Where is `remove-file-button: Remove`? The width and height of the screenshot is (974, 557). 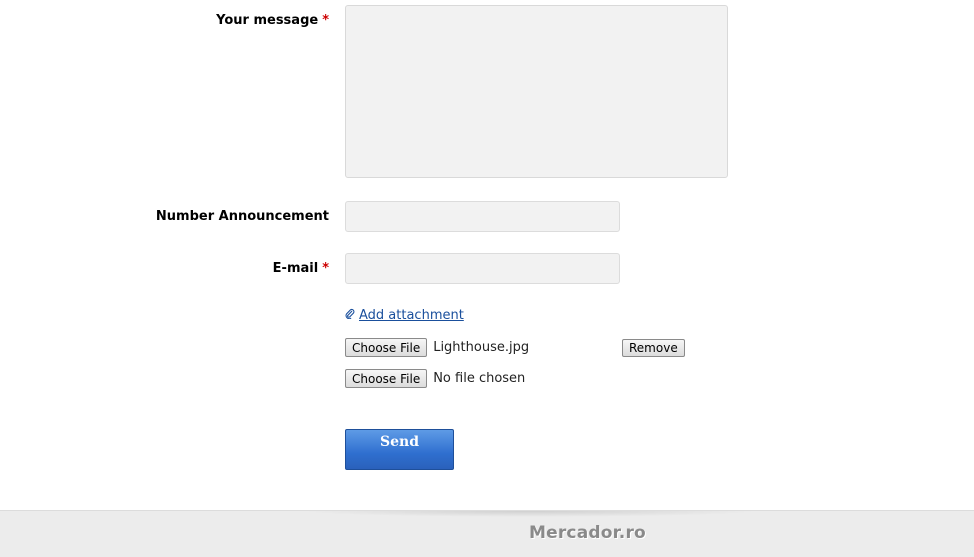 remove-file-button: Remove is located at coordinates (653, 348).